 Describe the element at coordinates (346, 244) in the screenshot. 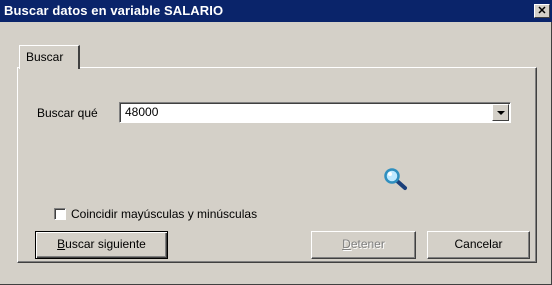

I see `stop-mnemonic: D` at that location.